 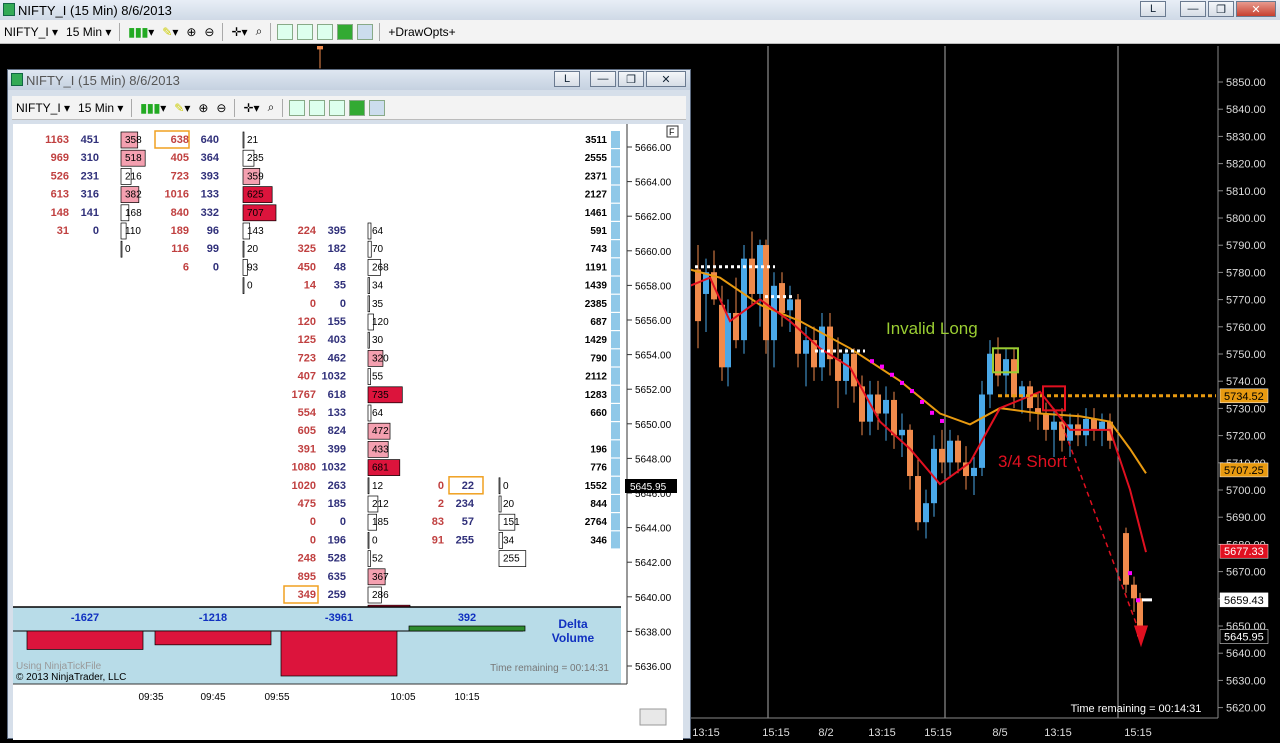 I want to click on child-price-label: 5656.00, so click(x=653, y=321).